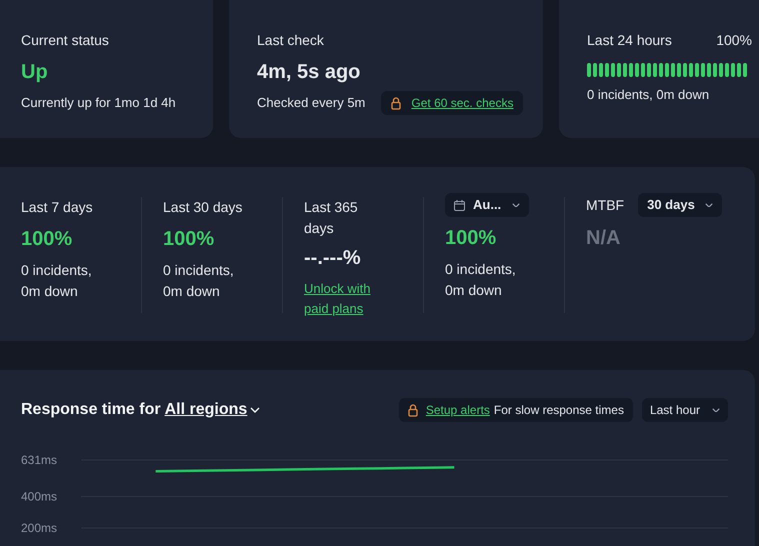 This screenshot has width=759, height=546. I want to click on period-label: Last 7 days, so click(57, 207).